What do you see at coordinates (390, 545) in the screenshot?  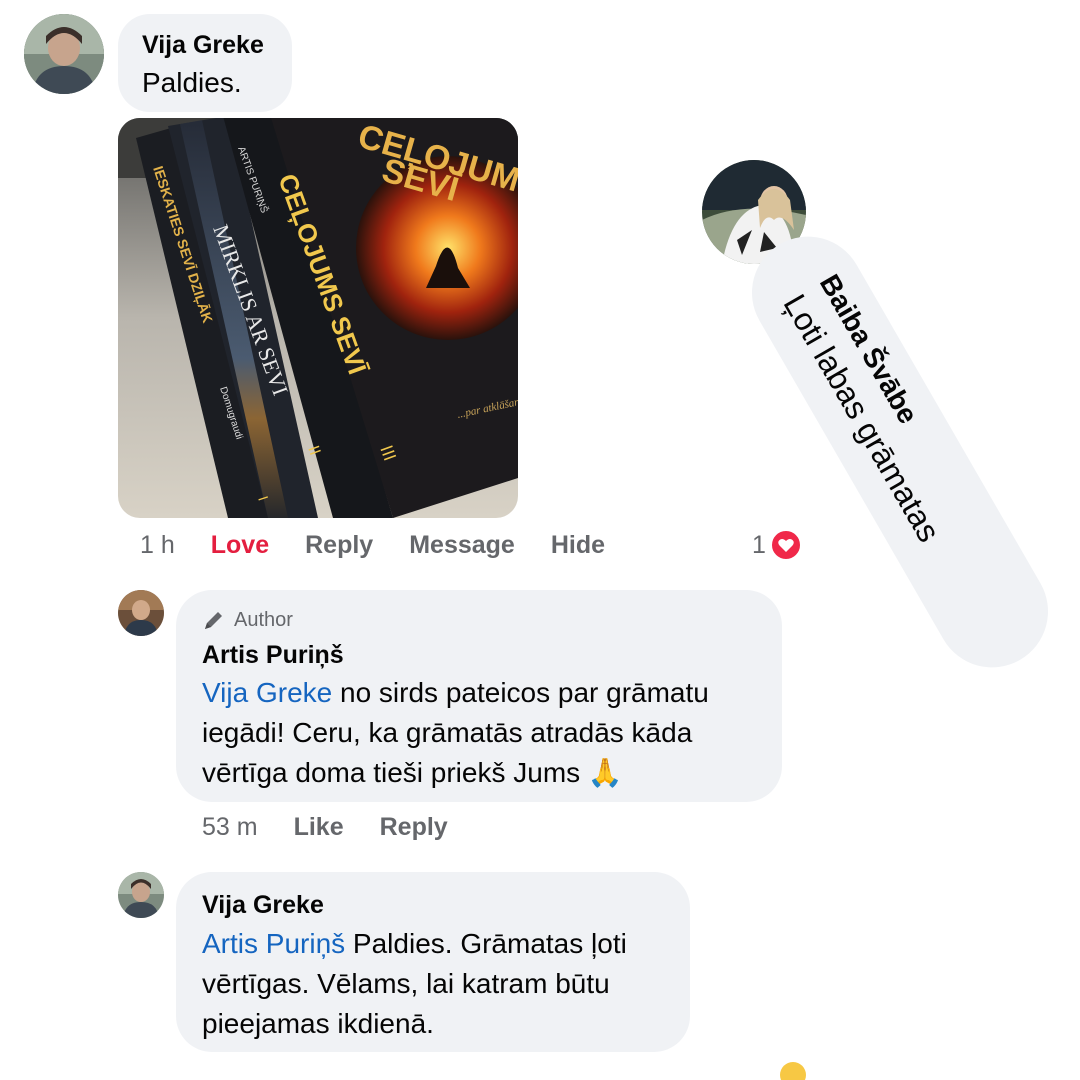 I see `comment-meta-row: 1 h Love Reply Message Hide` at bounding box center [390, 545].